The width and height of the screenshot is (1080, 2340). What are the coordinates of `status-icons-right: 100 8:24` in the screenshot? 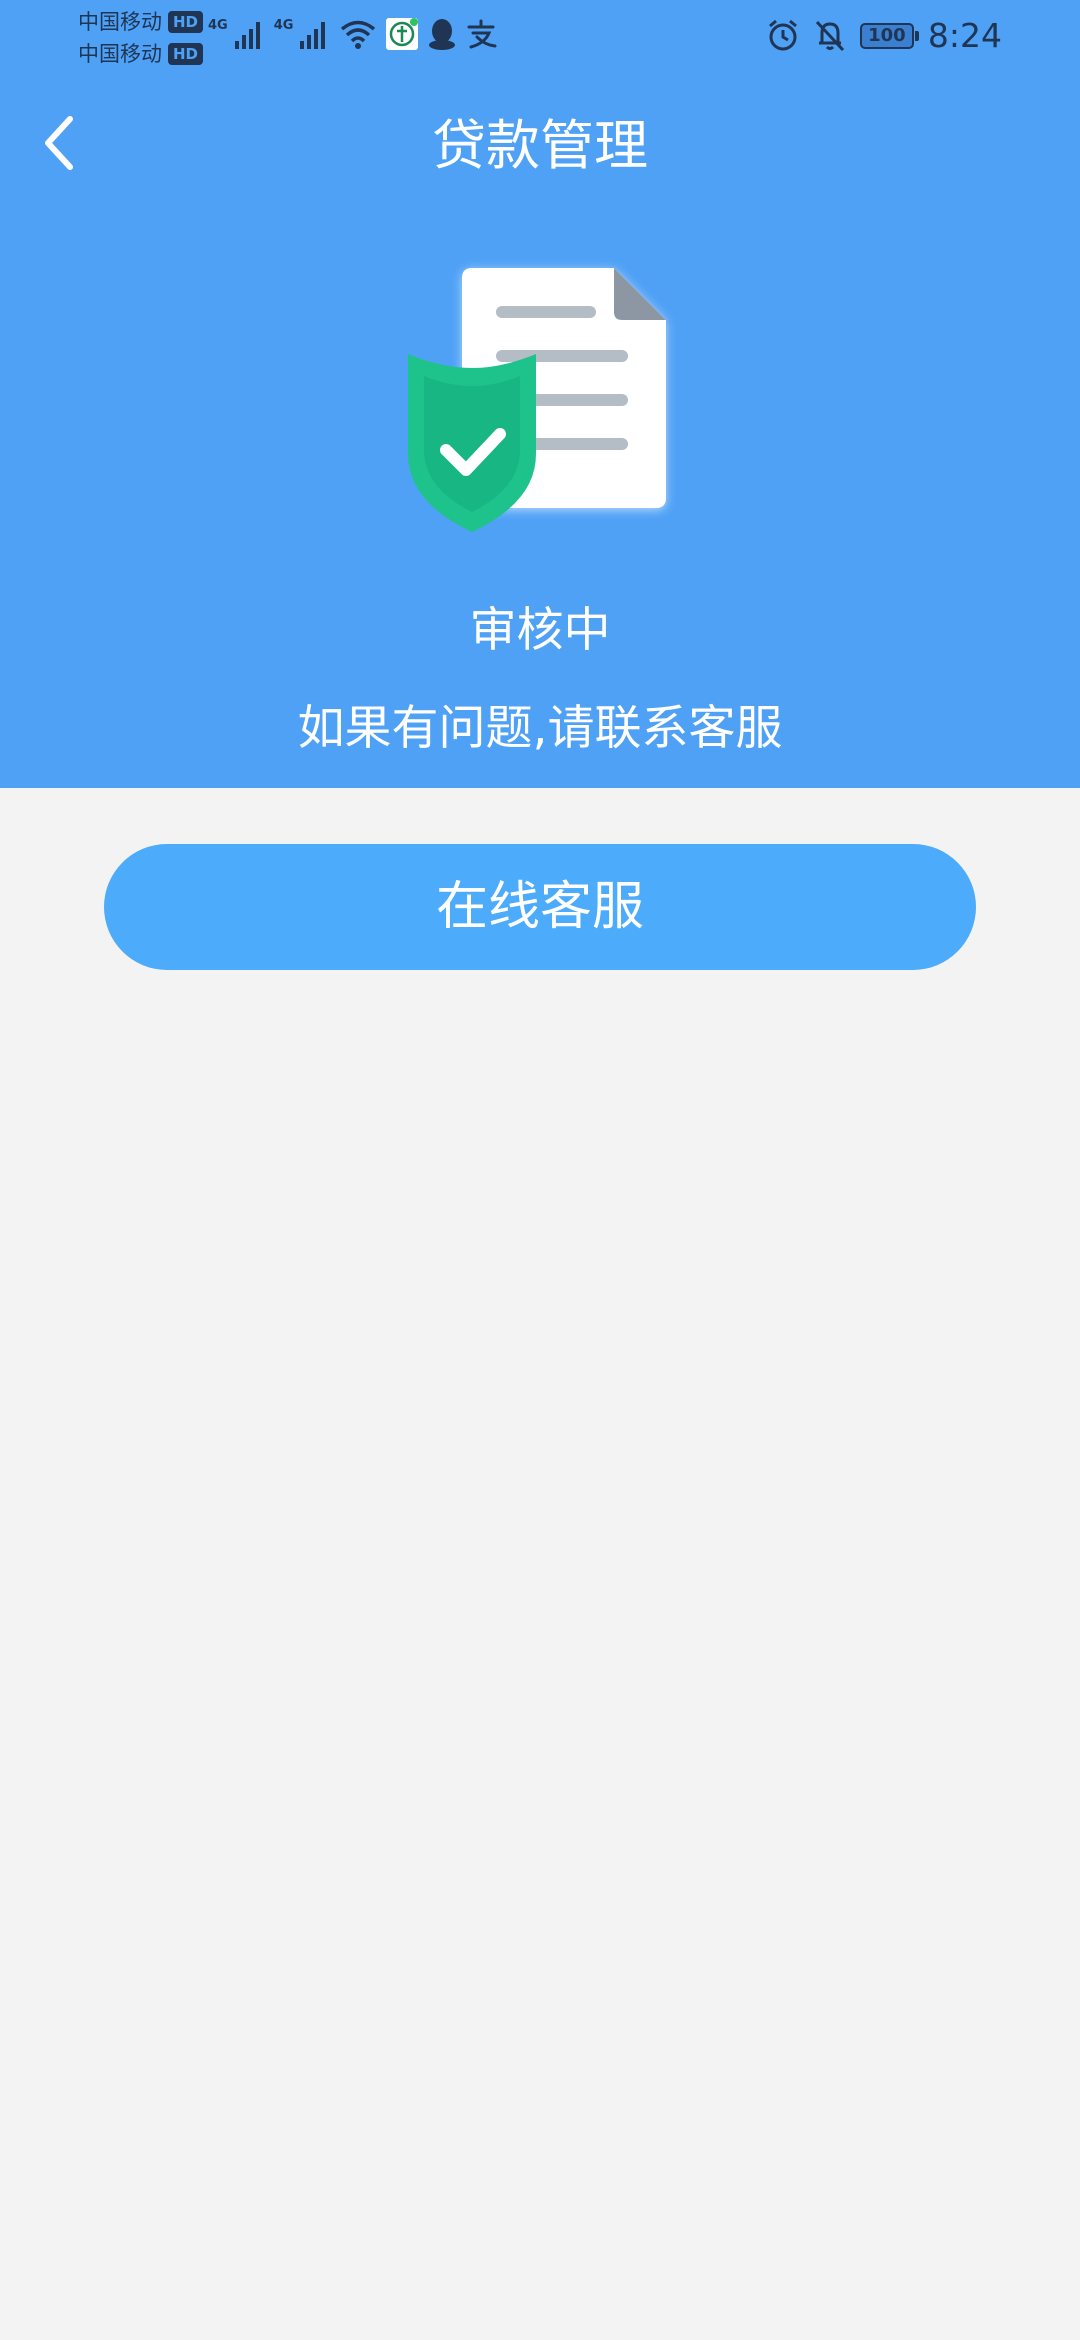 It's located at (884, 36).